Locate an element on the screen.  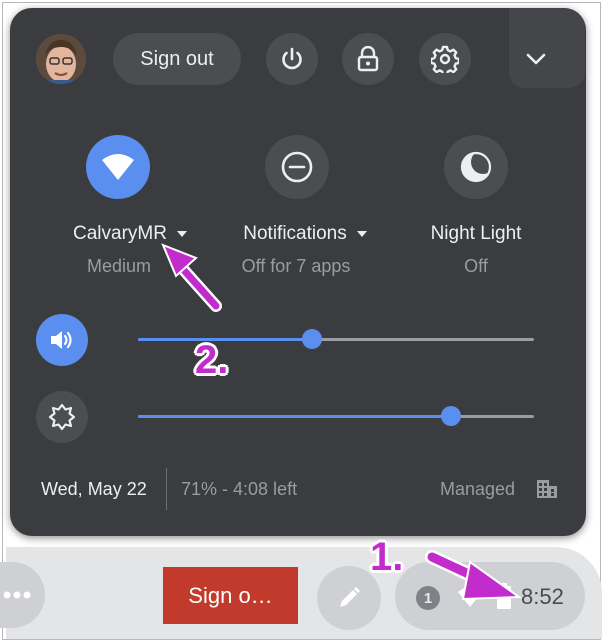
annotation-label-2: 2. is located at coordinates (212, 360).